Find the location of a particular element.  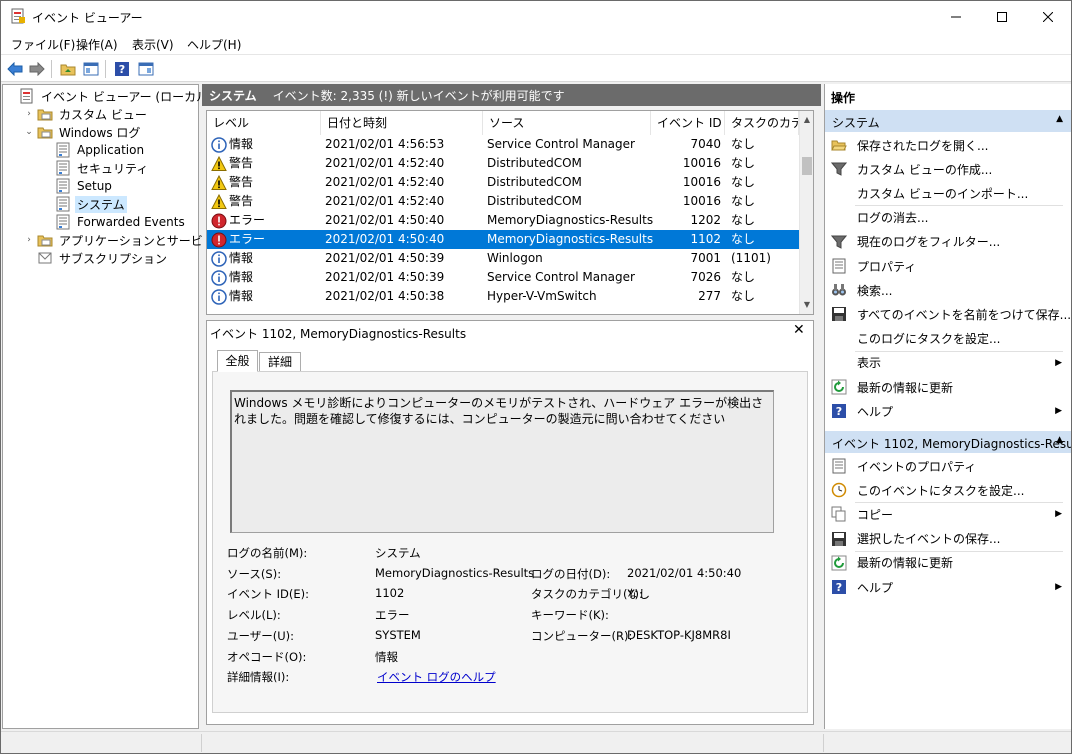

event-source: Winlogon is located at coordinates (515, 258).